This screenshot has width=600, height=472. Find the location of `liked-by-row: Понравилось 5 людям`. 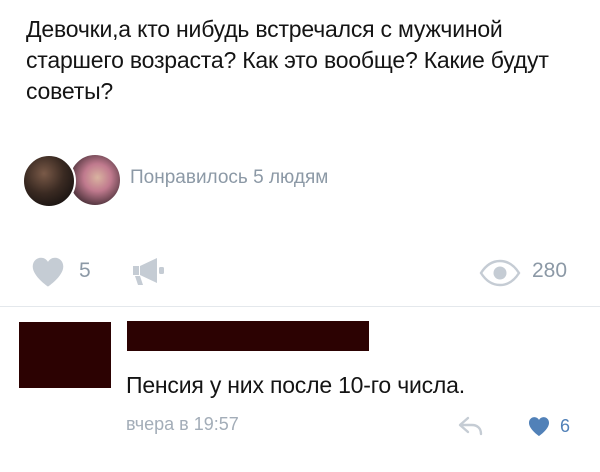

liked-by-row: Понравилось 5 людям is located at coordinates (272, 180).